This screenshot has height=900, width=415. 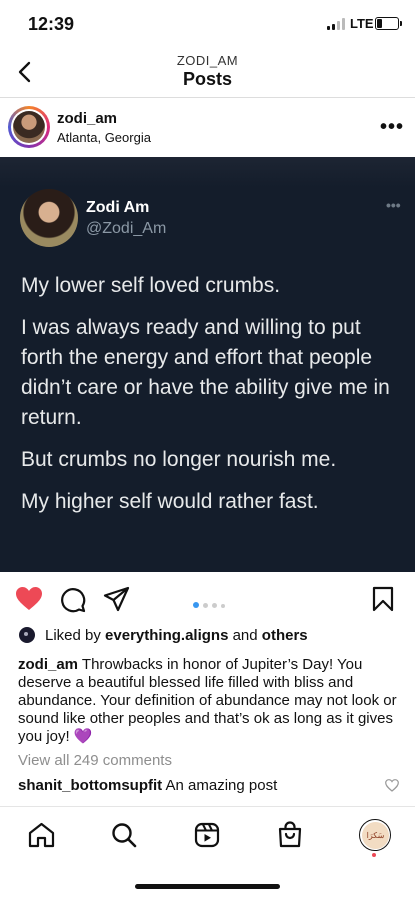 What do you see at coordinates (207, 60) in the screenshot?
I see `header-username: ZODI_AM` at bounding box center [207, 60].